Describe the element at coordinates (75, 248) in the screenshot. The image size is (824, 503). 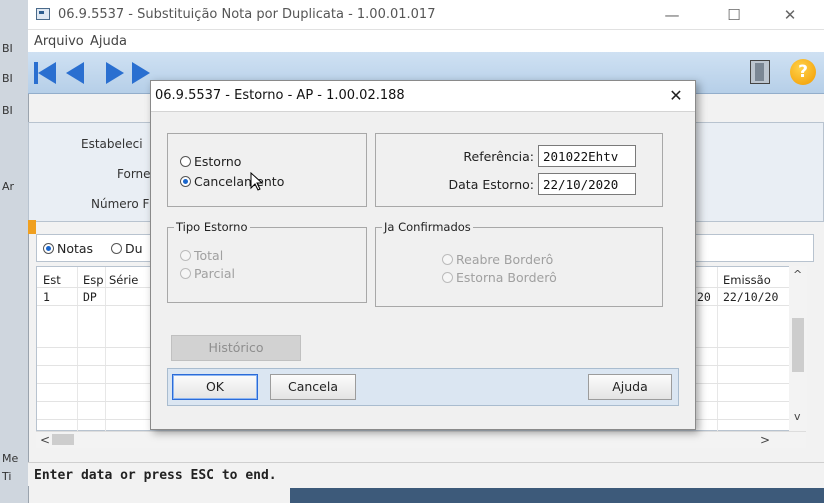
I see `radio-notas-label: Notas` at that location.